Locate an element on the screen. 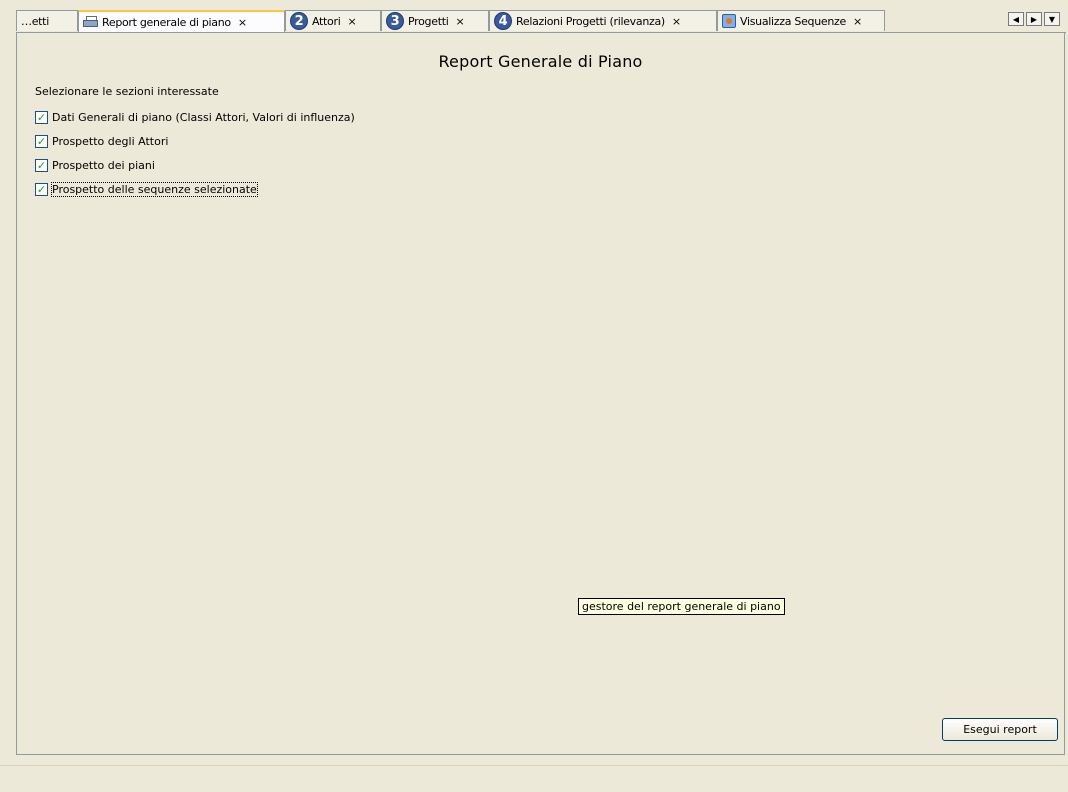  tab-relazioni-progetti: 4 Relazioni Progetti (rilevanza) × is located at coordinates (603, 20).